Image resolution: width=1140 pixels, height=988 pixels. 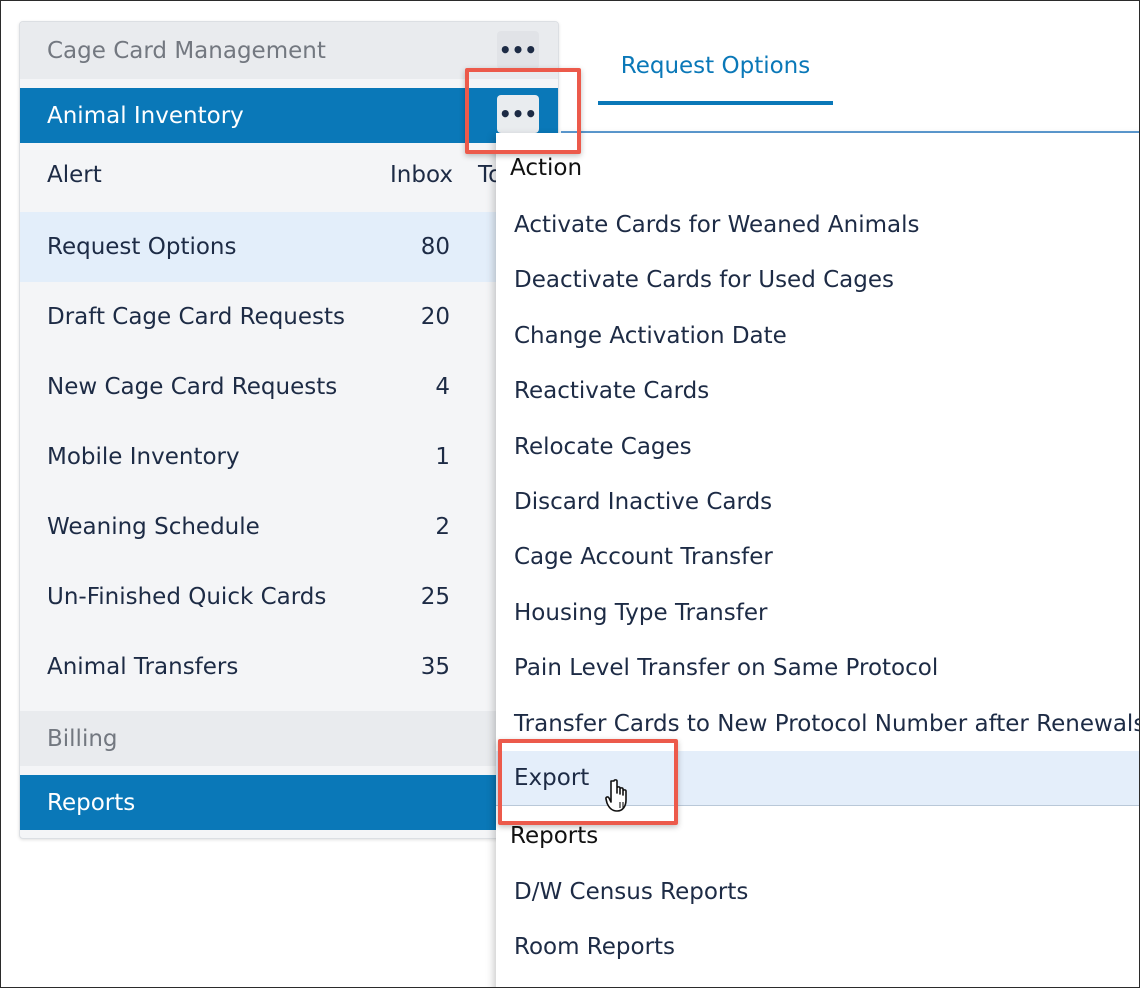 What do you see at coordinates (74, 175) in the screenshot?
I see `column-header-alert: Alert` at bounding box center [74, 175].